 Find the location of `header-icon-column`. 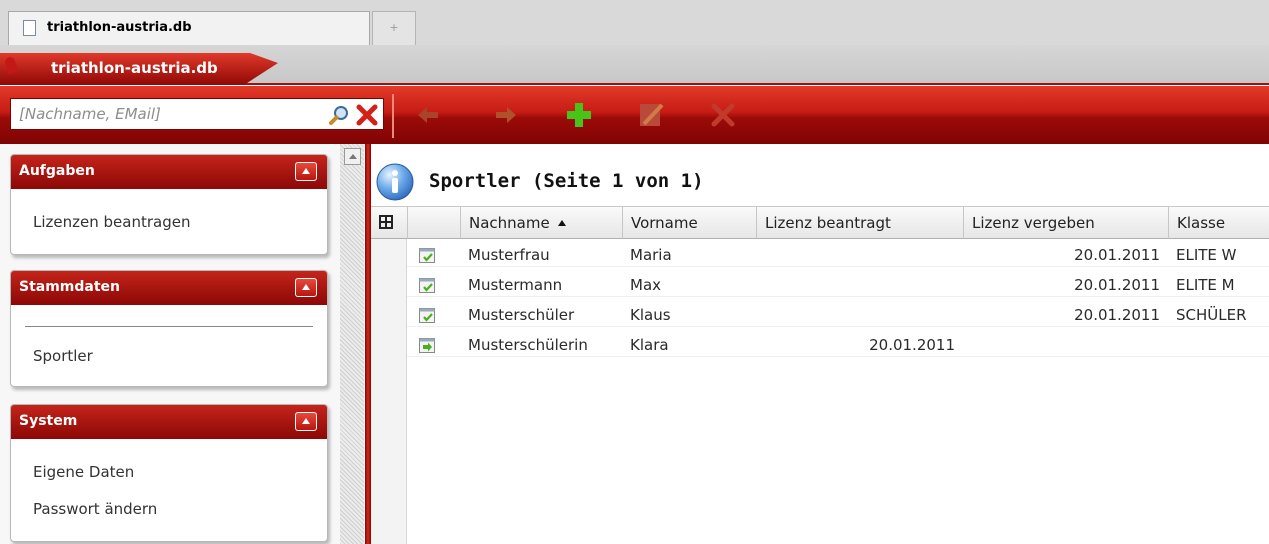

header-icon-column is located at coordinates (433, 223).